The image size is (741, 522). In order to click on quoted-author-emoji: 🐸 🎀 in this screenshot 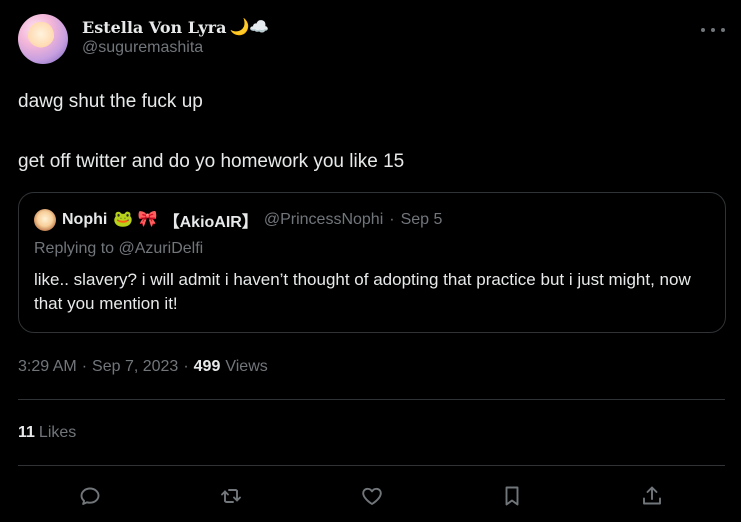, I will do `click(135, 219)`.